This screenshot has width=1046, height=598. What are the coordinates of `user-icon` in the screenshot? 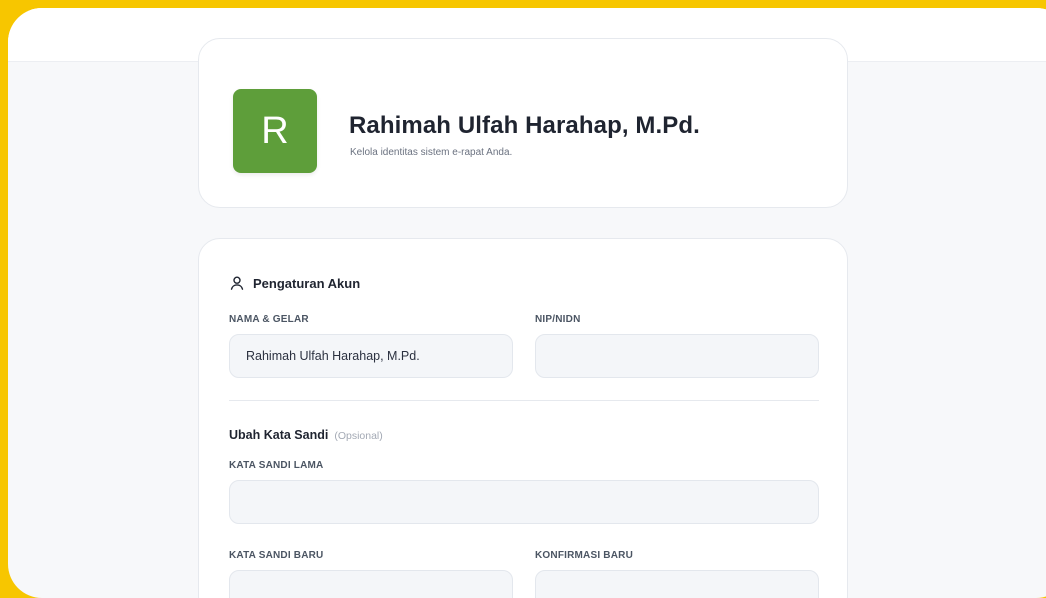 It's located at (237, 283).